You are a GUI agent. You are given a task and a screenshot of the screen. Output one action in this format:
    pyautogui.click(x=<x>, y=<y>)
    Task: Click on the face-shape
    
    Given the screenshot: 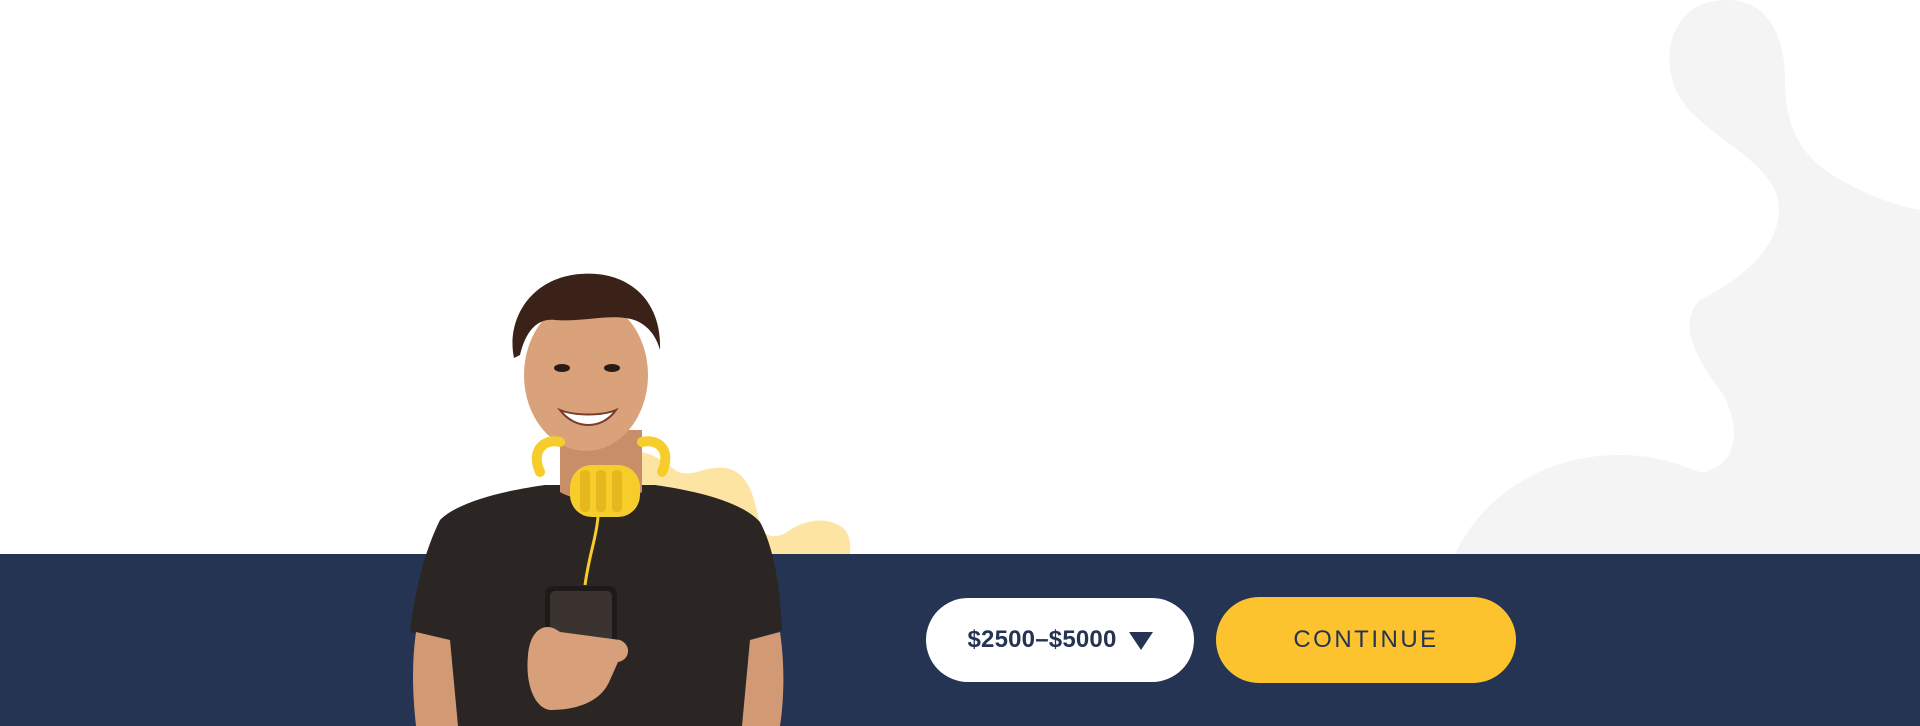 What is the action you would take?
    pyautogui.click(x=586, y=375)
    